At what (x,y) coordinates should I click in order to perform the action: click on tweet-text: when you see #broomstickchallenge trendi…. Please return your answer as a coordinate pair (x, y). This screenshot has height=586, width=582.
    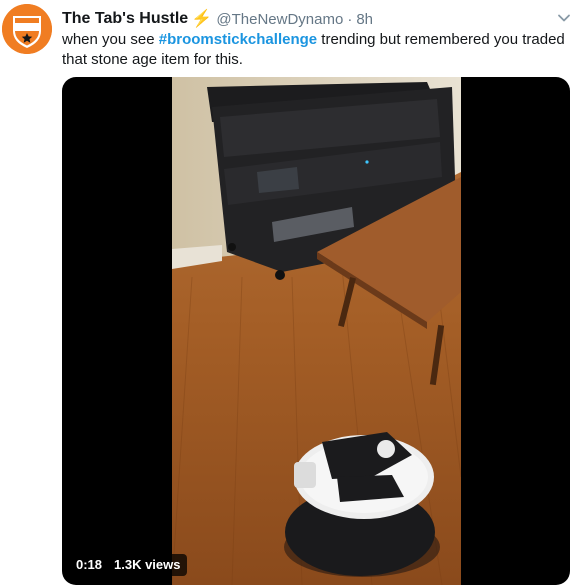
    Looking at the image, I should click on (315, 50).